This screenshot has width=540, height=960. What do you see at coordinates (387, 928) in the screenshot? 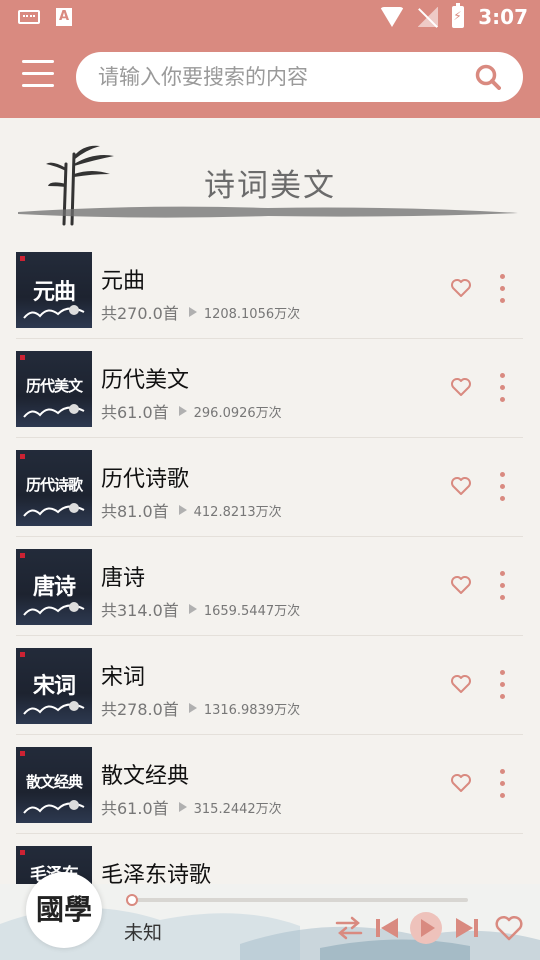
I see `previous-track-icon` at bounding box center [387, 928].